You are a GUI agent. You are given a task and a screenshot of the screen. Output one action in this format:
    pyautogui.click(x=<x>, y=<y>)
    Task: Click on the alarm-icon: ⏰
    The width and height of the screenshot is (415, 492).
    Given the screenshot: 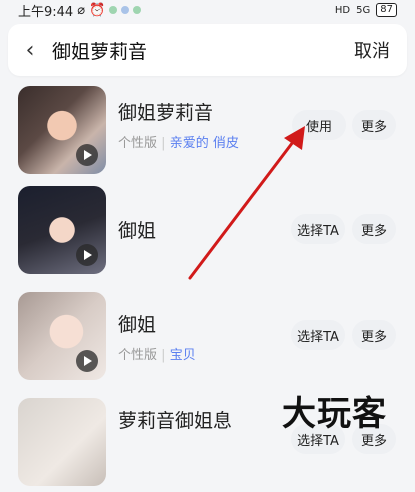 What is the action you would take?
    pyautogui.click(x=97, y=10)
    